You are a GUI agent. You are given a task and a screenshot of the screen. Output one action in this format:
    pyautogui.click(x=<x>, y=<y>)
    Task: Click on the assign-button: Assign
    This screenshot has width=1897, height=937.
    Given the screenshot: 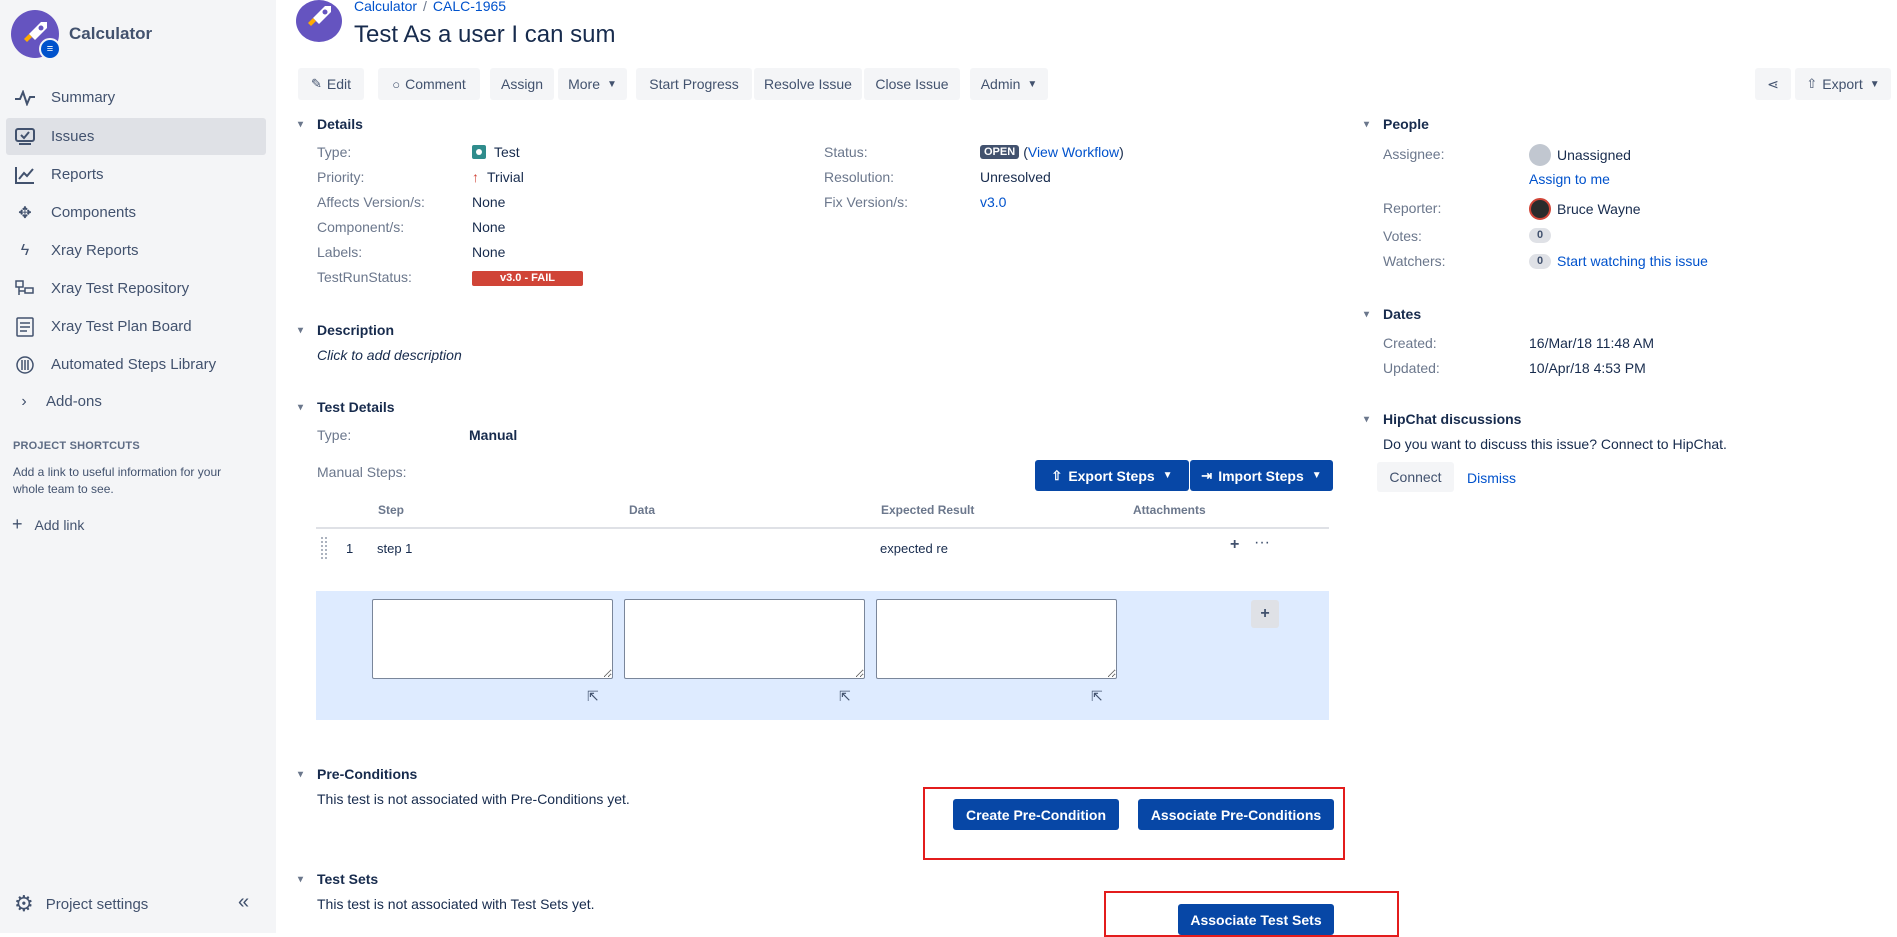 What is the action you would take?
    pyautogui.click(x=522, y=84)
    